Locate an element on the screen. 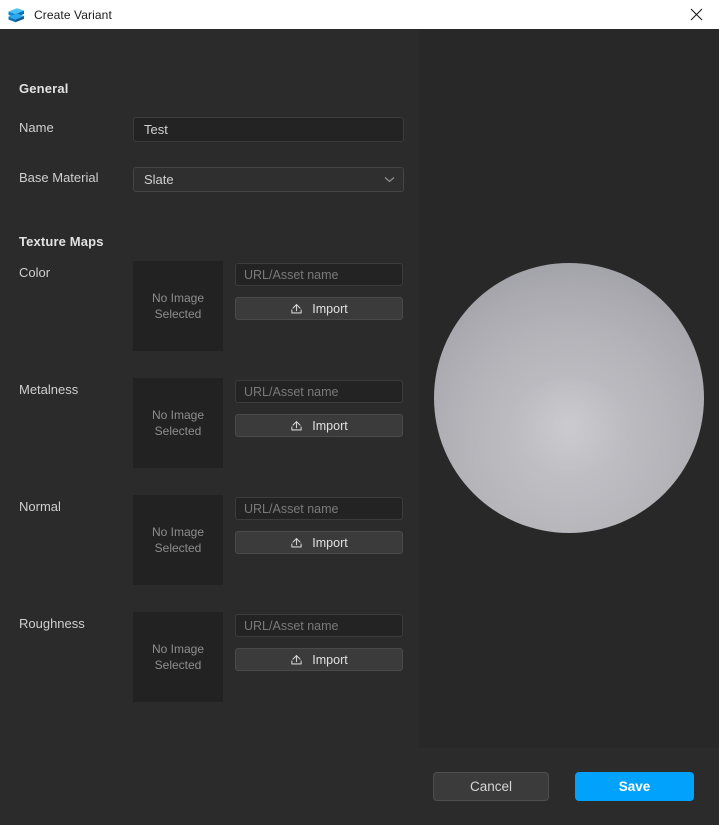 This screenshot has width=719, height=825. texture-url-input-color is located at coordinates (319, 274).